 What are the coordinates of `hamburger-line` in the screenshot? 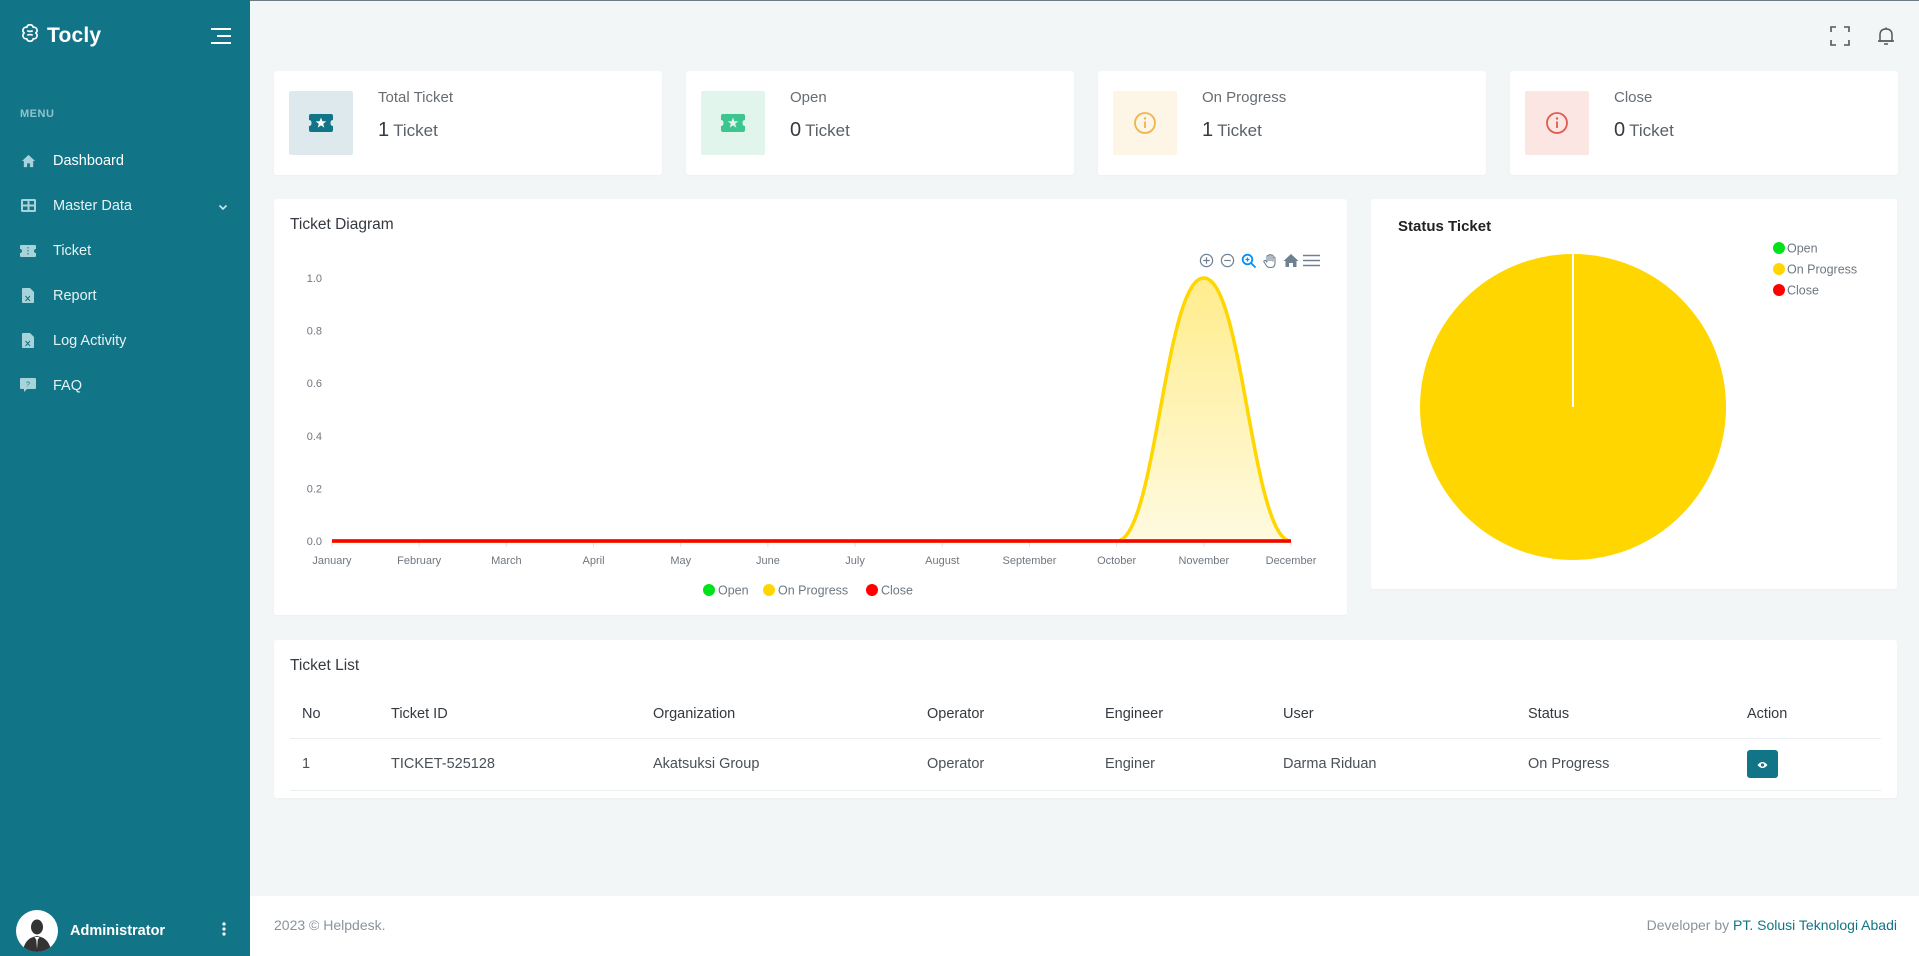 It's located at (224, 36).